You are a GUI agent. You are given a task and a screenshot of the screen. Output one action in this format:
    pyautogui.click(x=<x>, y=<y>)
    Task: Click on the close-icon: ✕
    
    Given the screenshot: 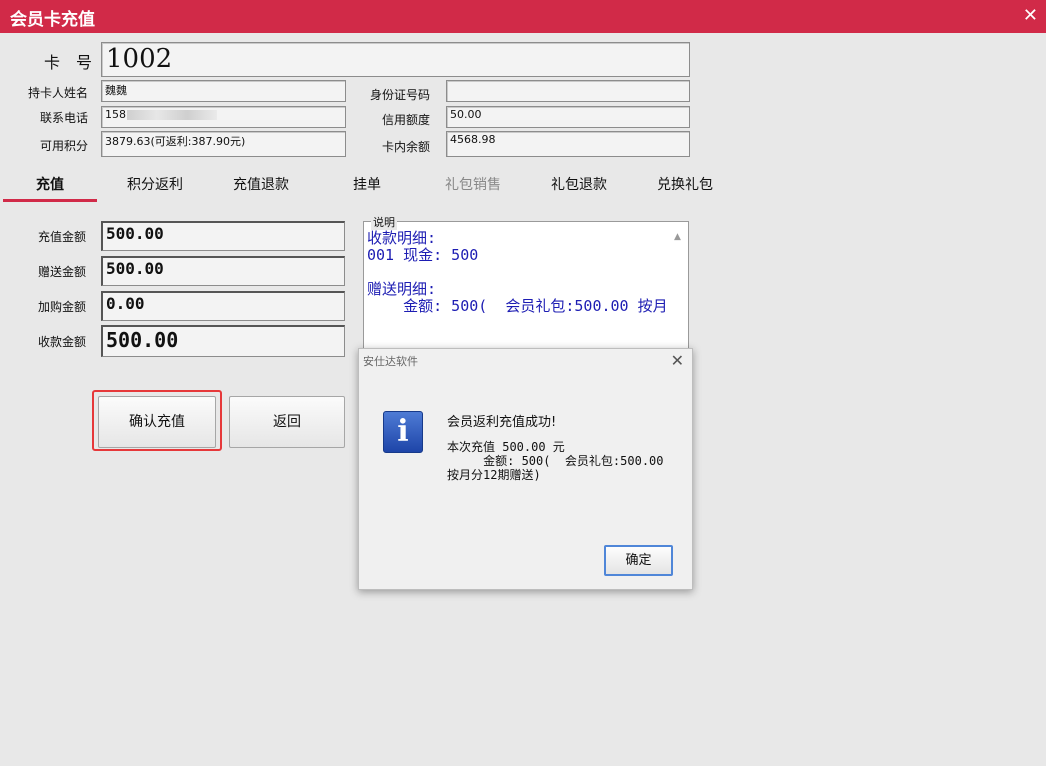 What is the action you would take?
    pyautogui.click(x=1030, y=16)
    